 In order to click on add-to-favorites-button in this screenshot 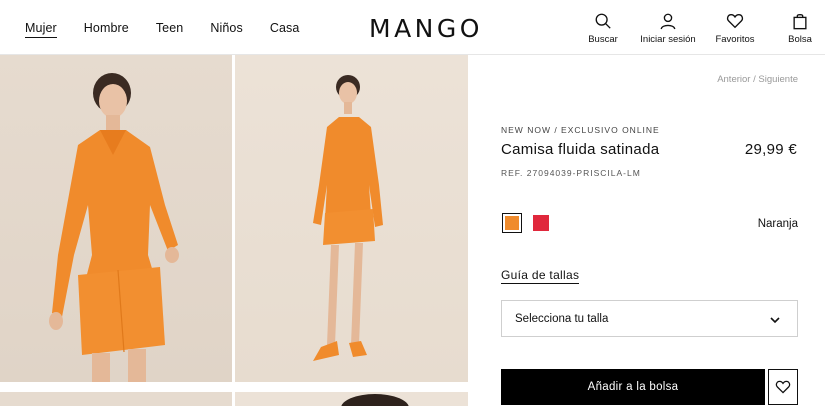, I will do `click(783, 387)`.